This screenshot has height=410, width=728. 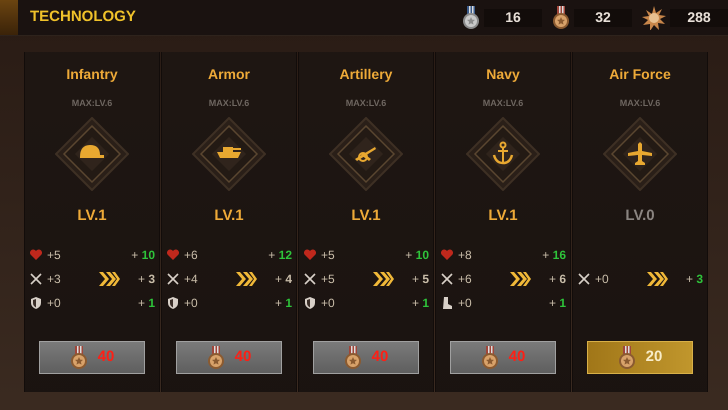 What do you see at coordinates (83, 17) in the screenshot?
I see `screen-title: TECHNOLOGY` at bounding box center [83, 17].